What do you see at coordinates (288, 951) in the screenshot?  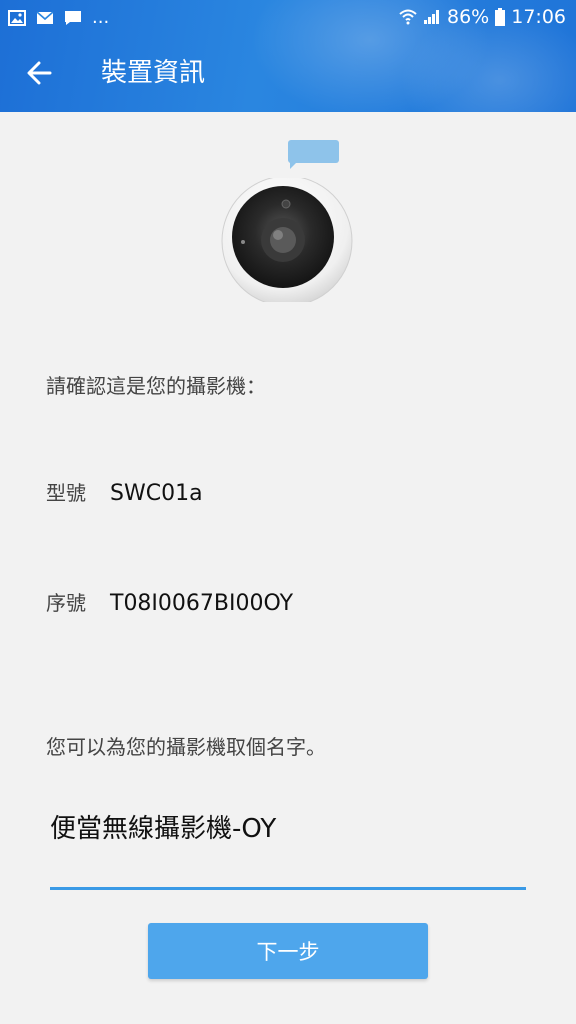 I see `next-button: 下一步` at bounding box center [288, 951].